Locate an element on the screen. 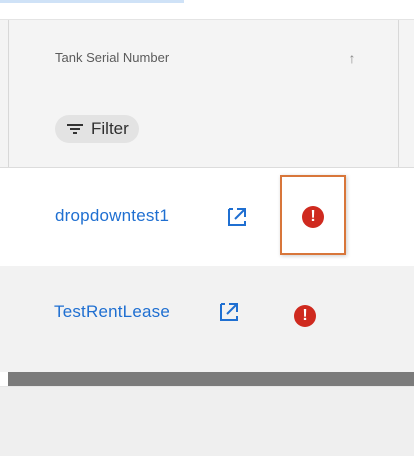 The image size is (414, 456). filter-icon is located at coordinates (75, 129).